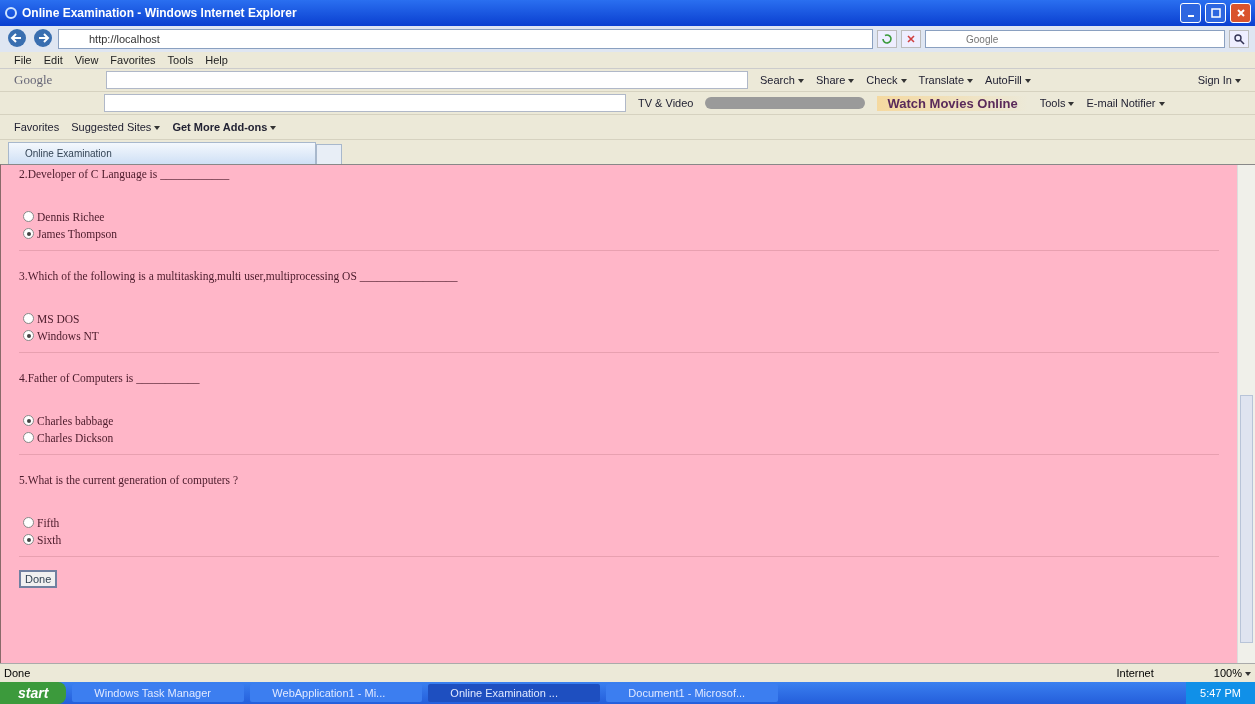 This screenshot has height=704, width=1255. What do you see at coordinates (666, 103) in the screenshot?
I see `toolbar-button: TV & Video` at bounding box center [666, 103].